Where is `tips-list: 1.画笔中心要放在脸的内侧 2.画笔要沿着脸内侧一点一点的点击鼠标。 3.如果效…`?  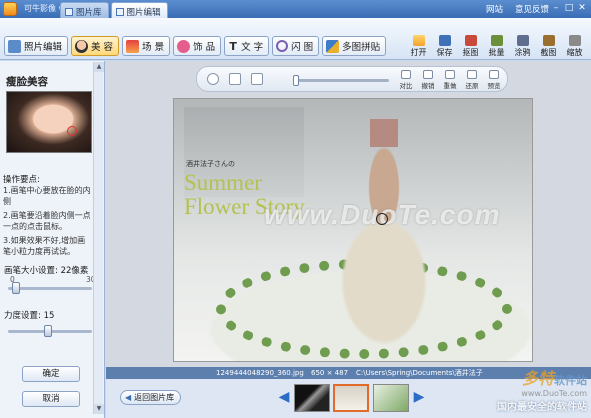
tips-list: 1.画笔中心要放在脸的内侧 2.画笔要沿着脸内侧一点一点的点击鼠标。 3.如果效… is located at coordinates (48, 222).